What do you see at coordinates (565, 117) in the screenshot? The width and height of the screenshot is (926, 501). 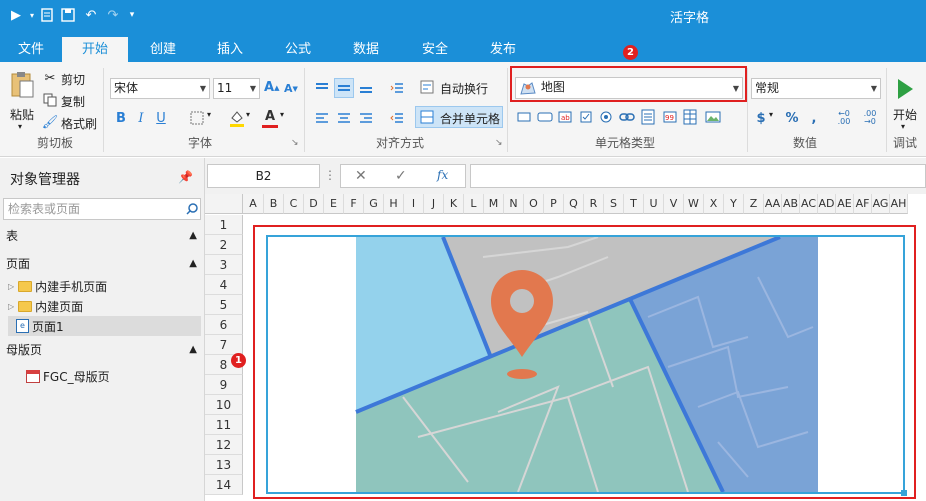 I see `label-celltype-icon: ab` at bounding box center [565, 117].